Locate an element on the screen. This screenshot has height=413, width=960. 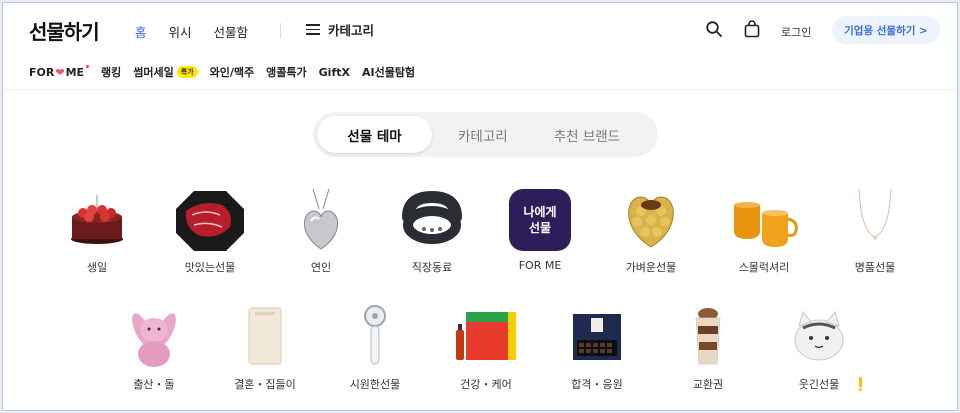
theme-health: 건강・케어 is located at coordinates (486, 348).